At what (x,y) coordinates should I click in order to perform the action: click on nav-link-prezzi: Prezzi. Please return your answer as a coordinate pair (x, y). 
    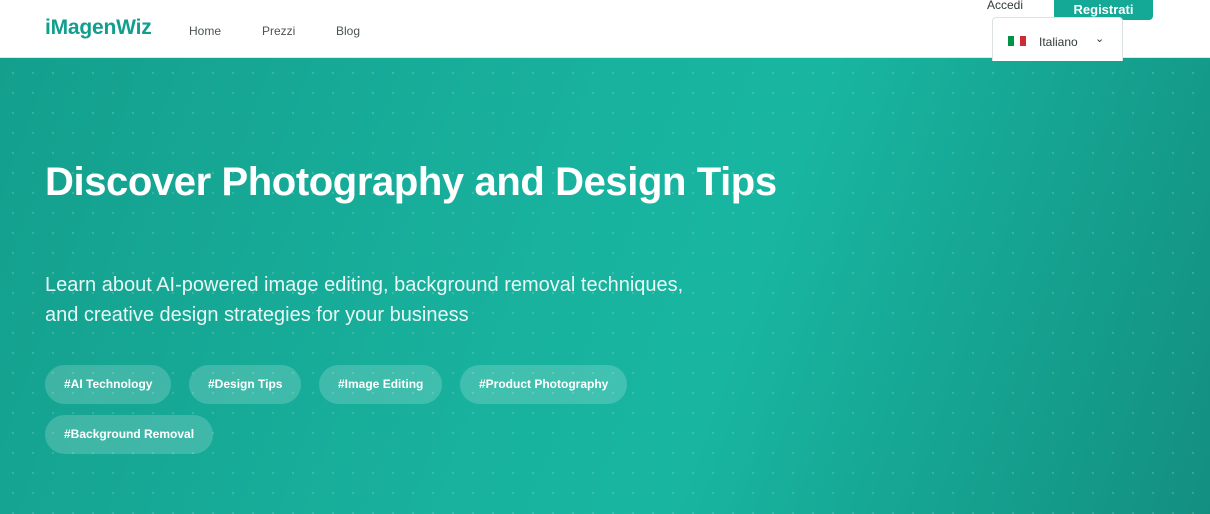
    Looking at the image, I should click on (278, 31).